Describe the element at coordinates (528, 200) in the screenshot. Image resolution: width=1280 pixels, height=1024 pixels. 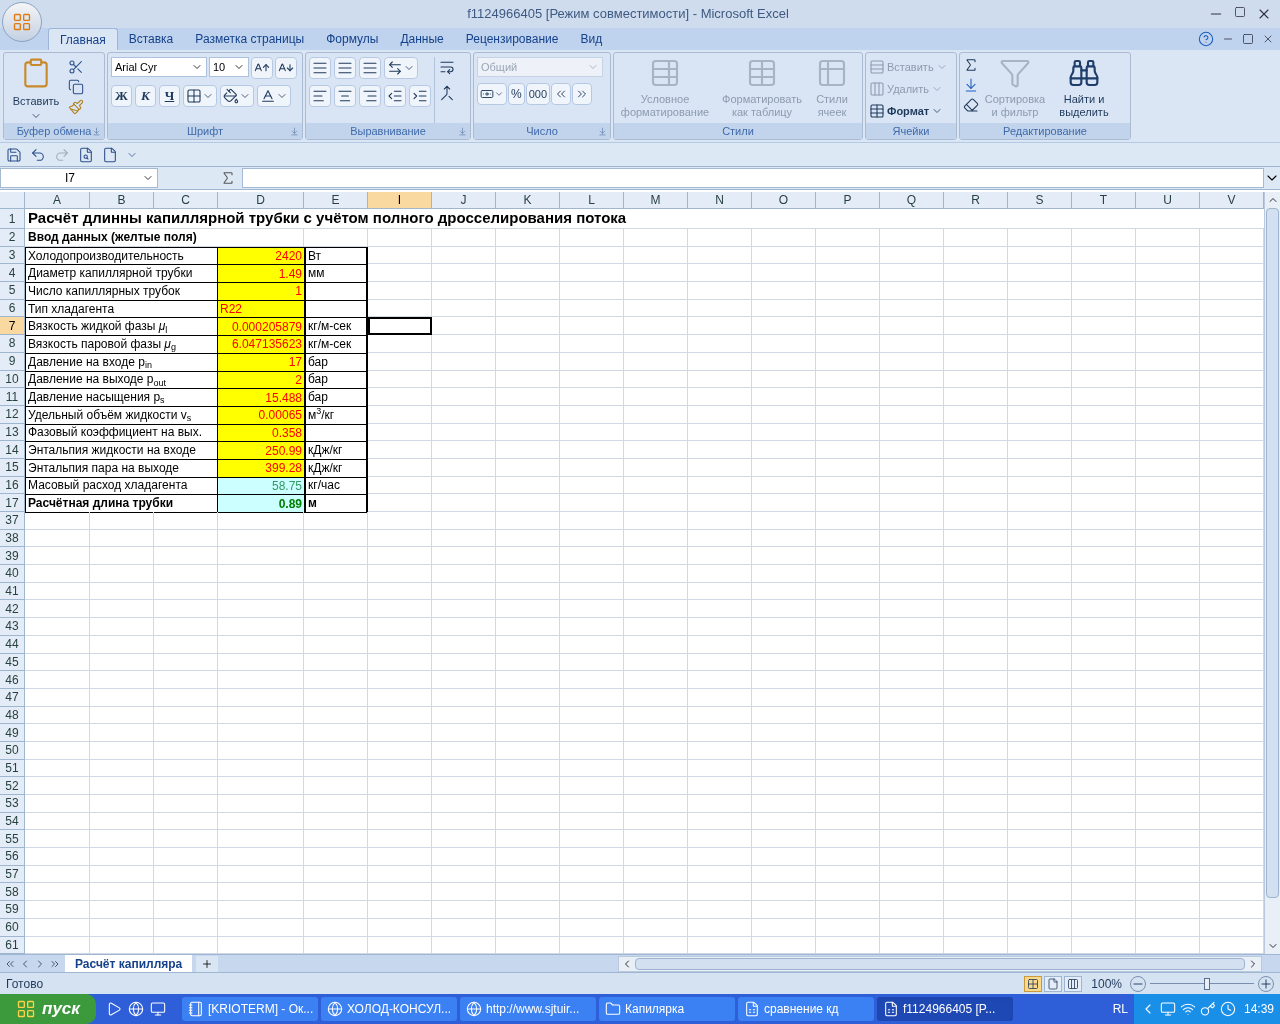
I see `column-header: K` at that location.